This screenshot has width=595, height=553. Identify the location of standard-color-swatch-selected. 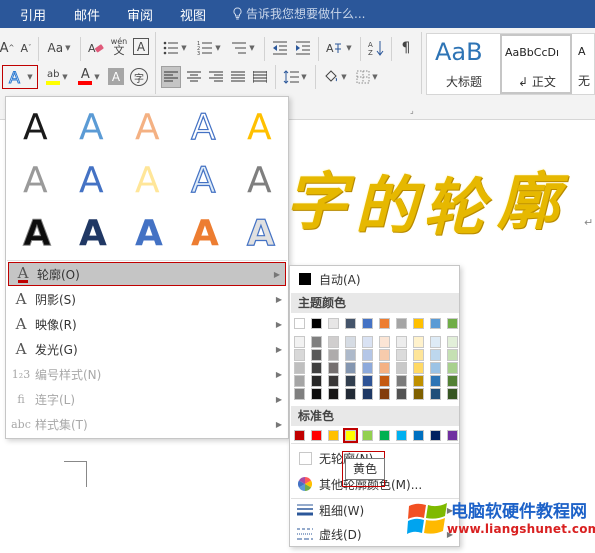
(350, 435).